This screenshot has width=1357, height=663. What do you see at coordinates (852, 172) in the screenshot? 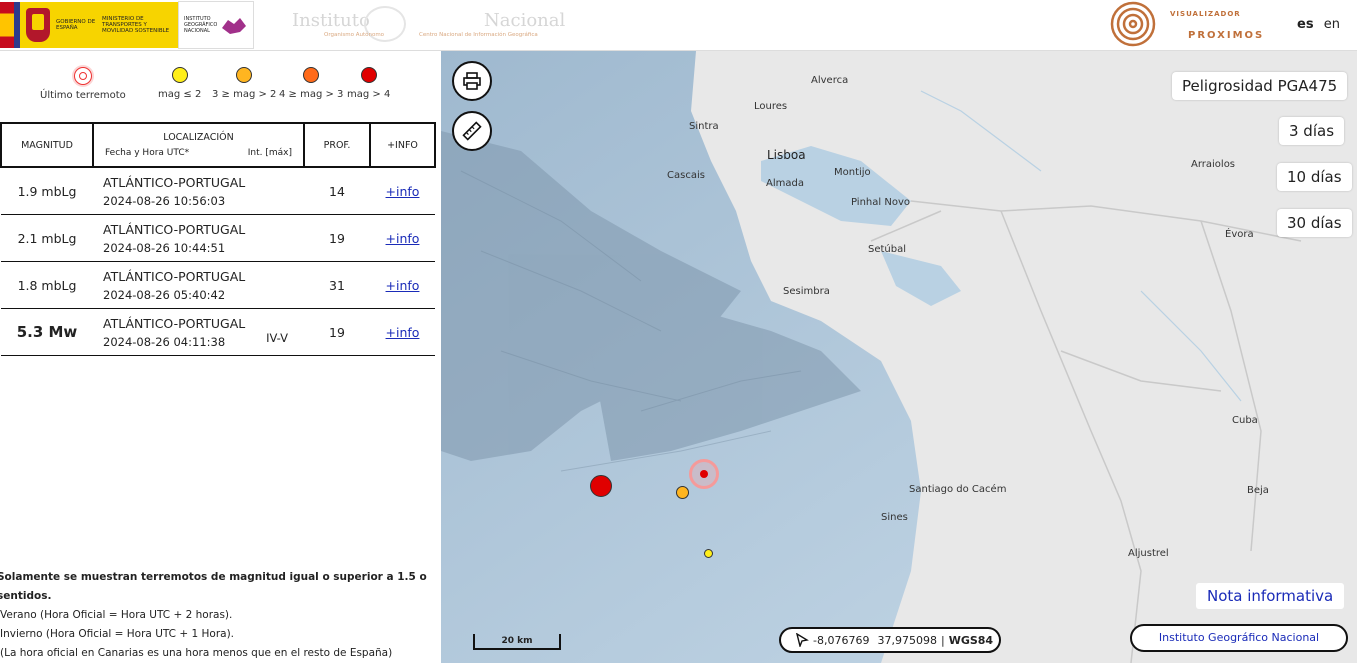
I see `city-montijo: Montijo` at bounding box center [852, 172].